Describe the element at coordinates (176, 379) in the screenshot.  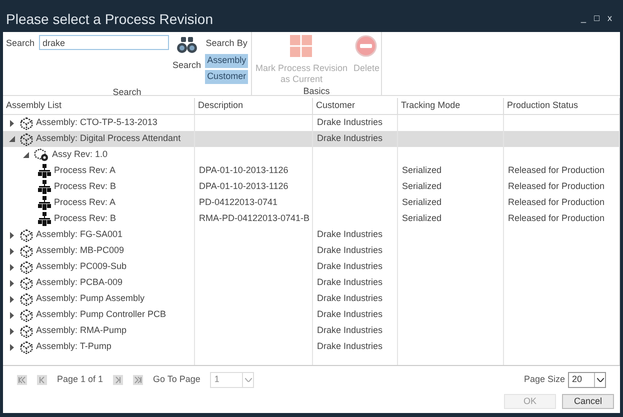
I see `go-to-page-label: Go To Page` at that location.